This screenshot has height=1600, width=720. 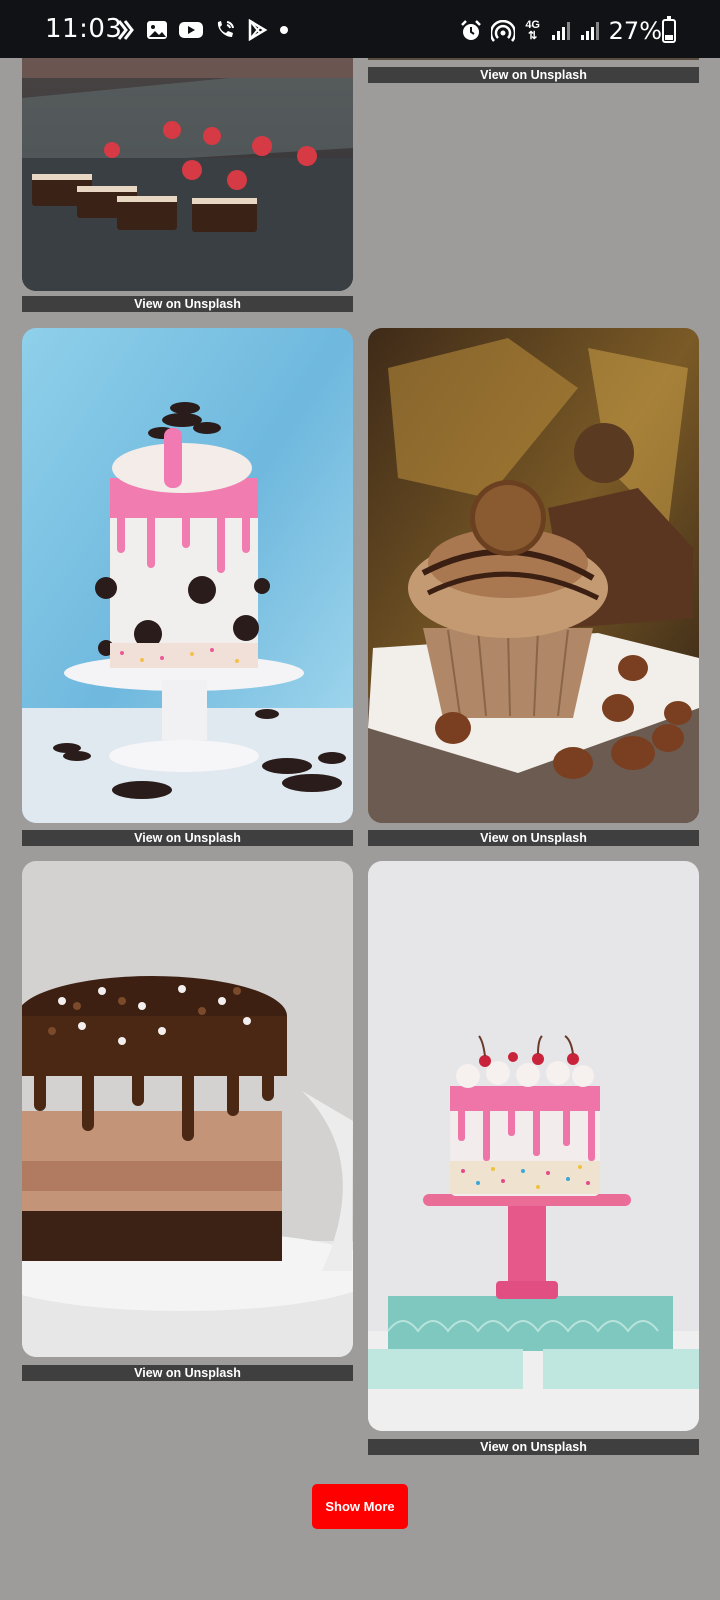 What do you see at coordinates (532, 25) in the screenshot?
I see `network-type-label: 4G` at bounding box center [532, 25].